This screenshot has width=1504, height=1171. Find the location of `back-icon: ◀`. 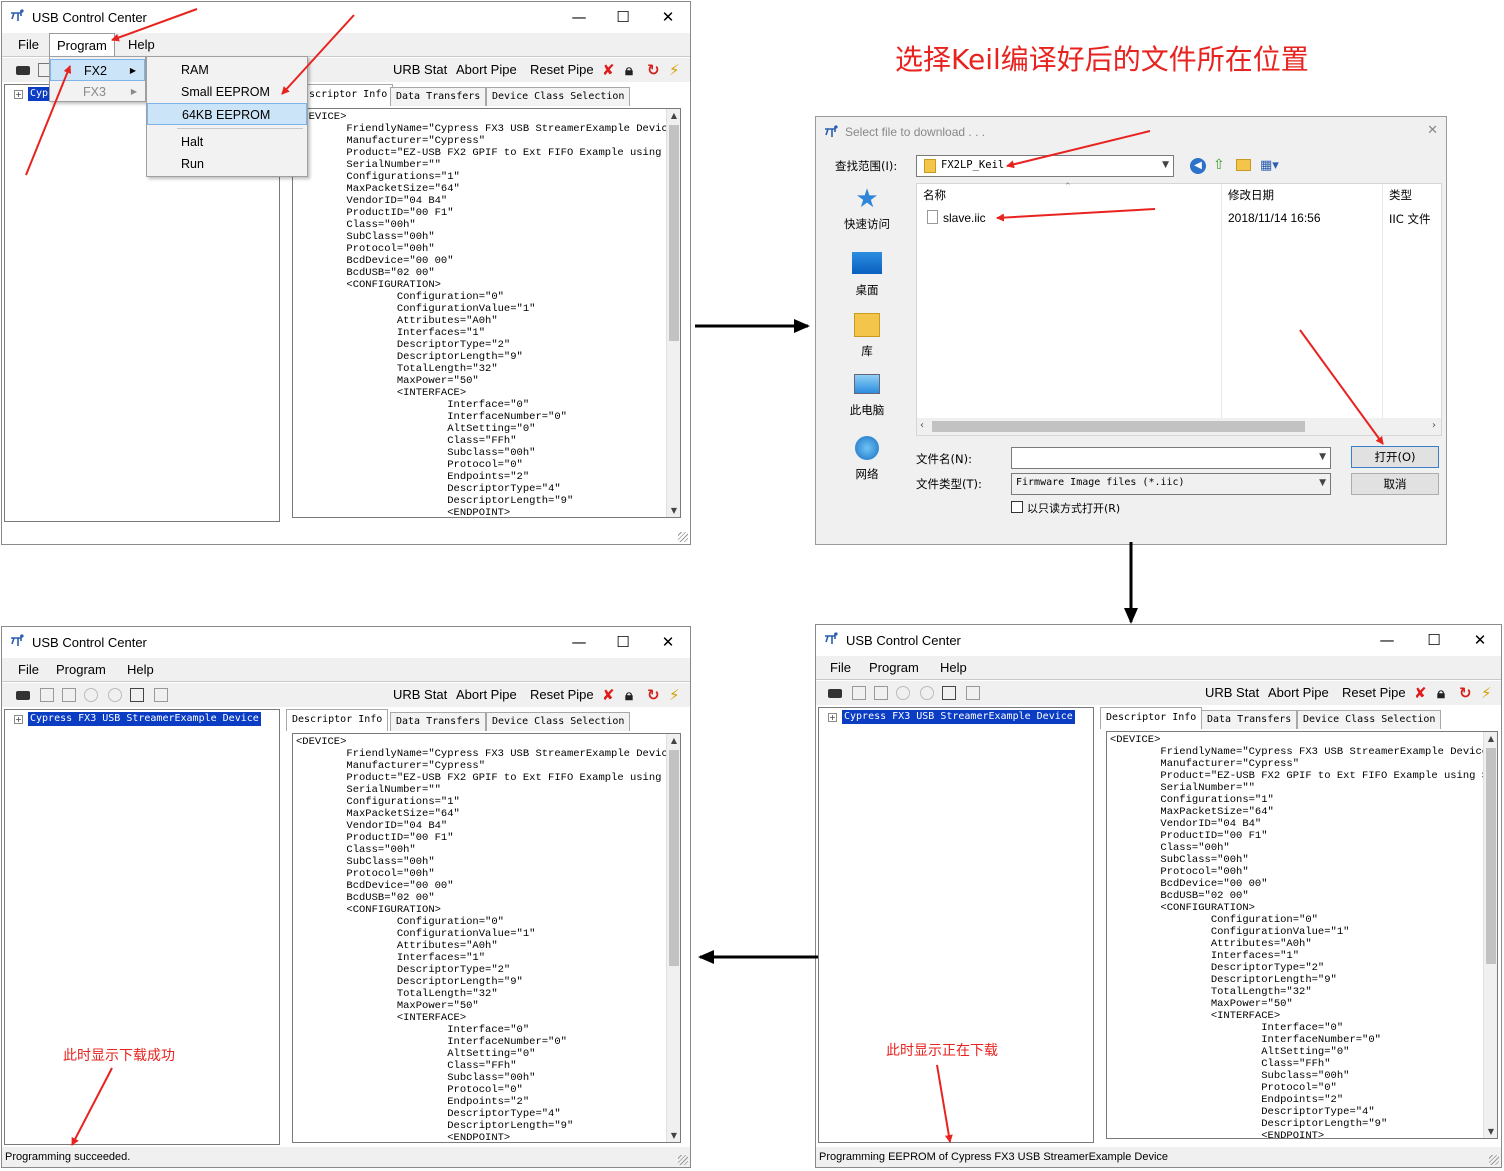

back-icon: ◀ is located at coordinates (1198, 166).